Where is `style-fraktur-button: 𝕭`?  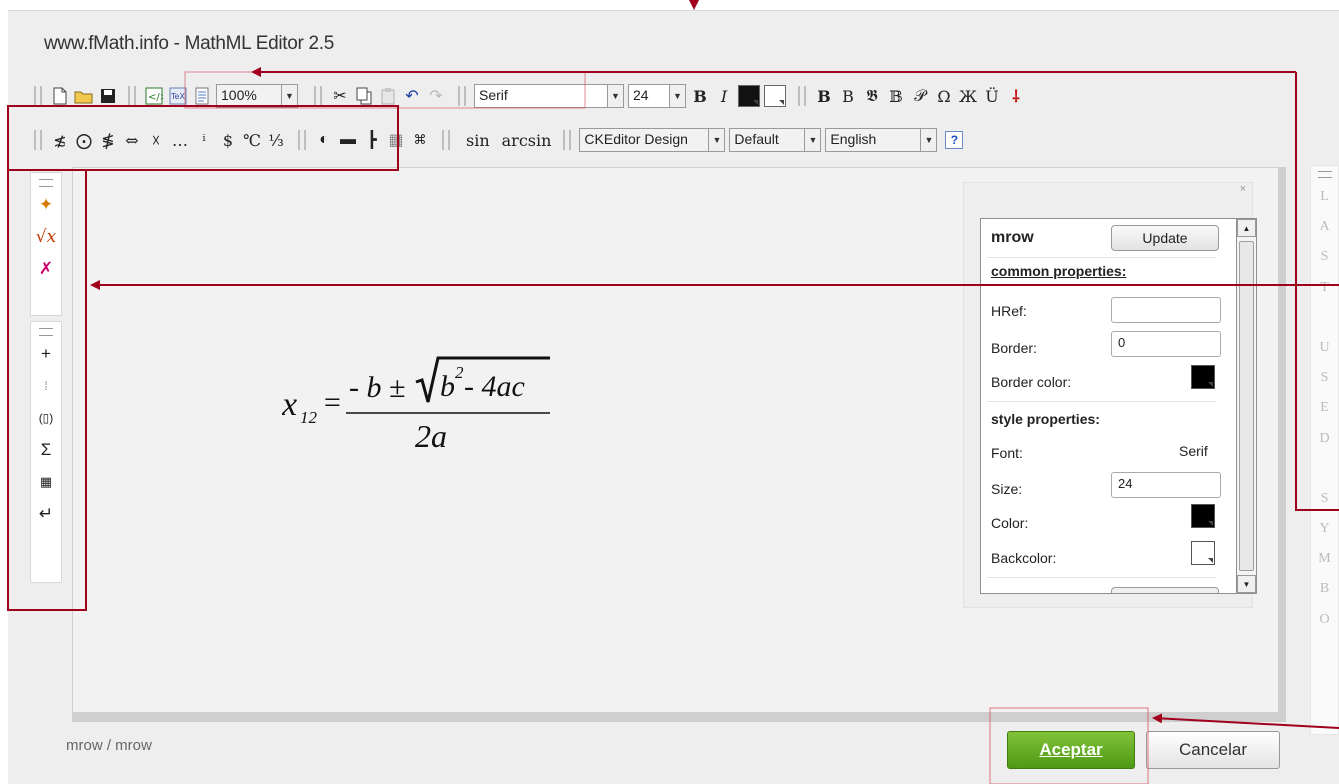 style-fraktur-button: 𝕭 is located at coordinates (872, 96).